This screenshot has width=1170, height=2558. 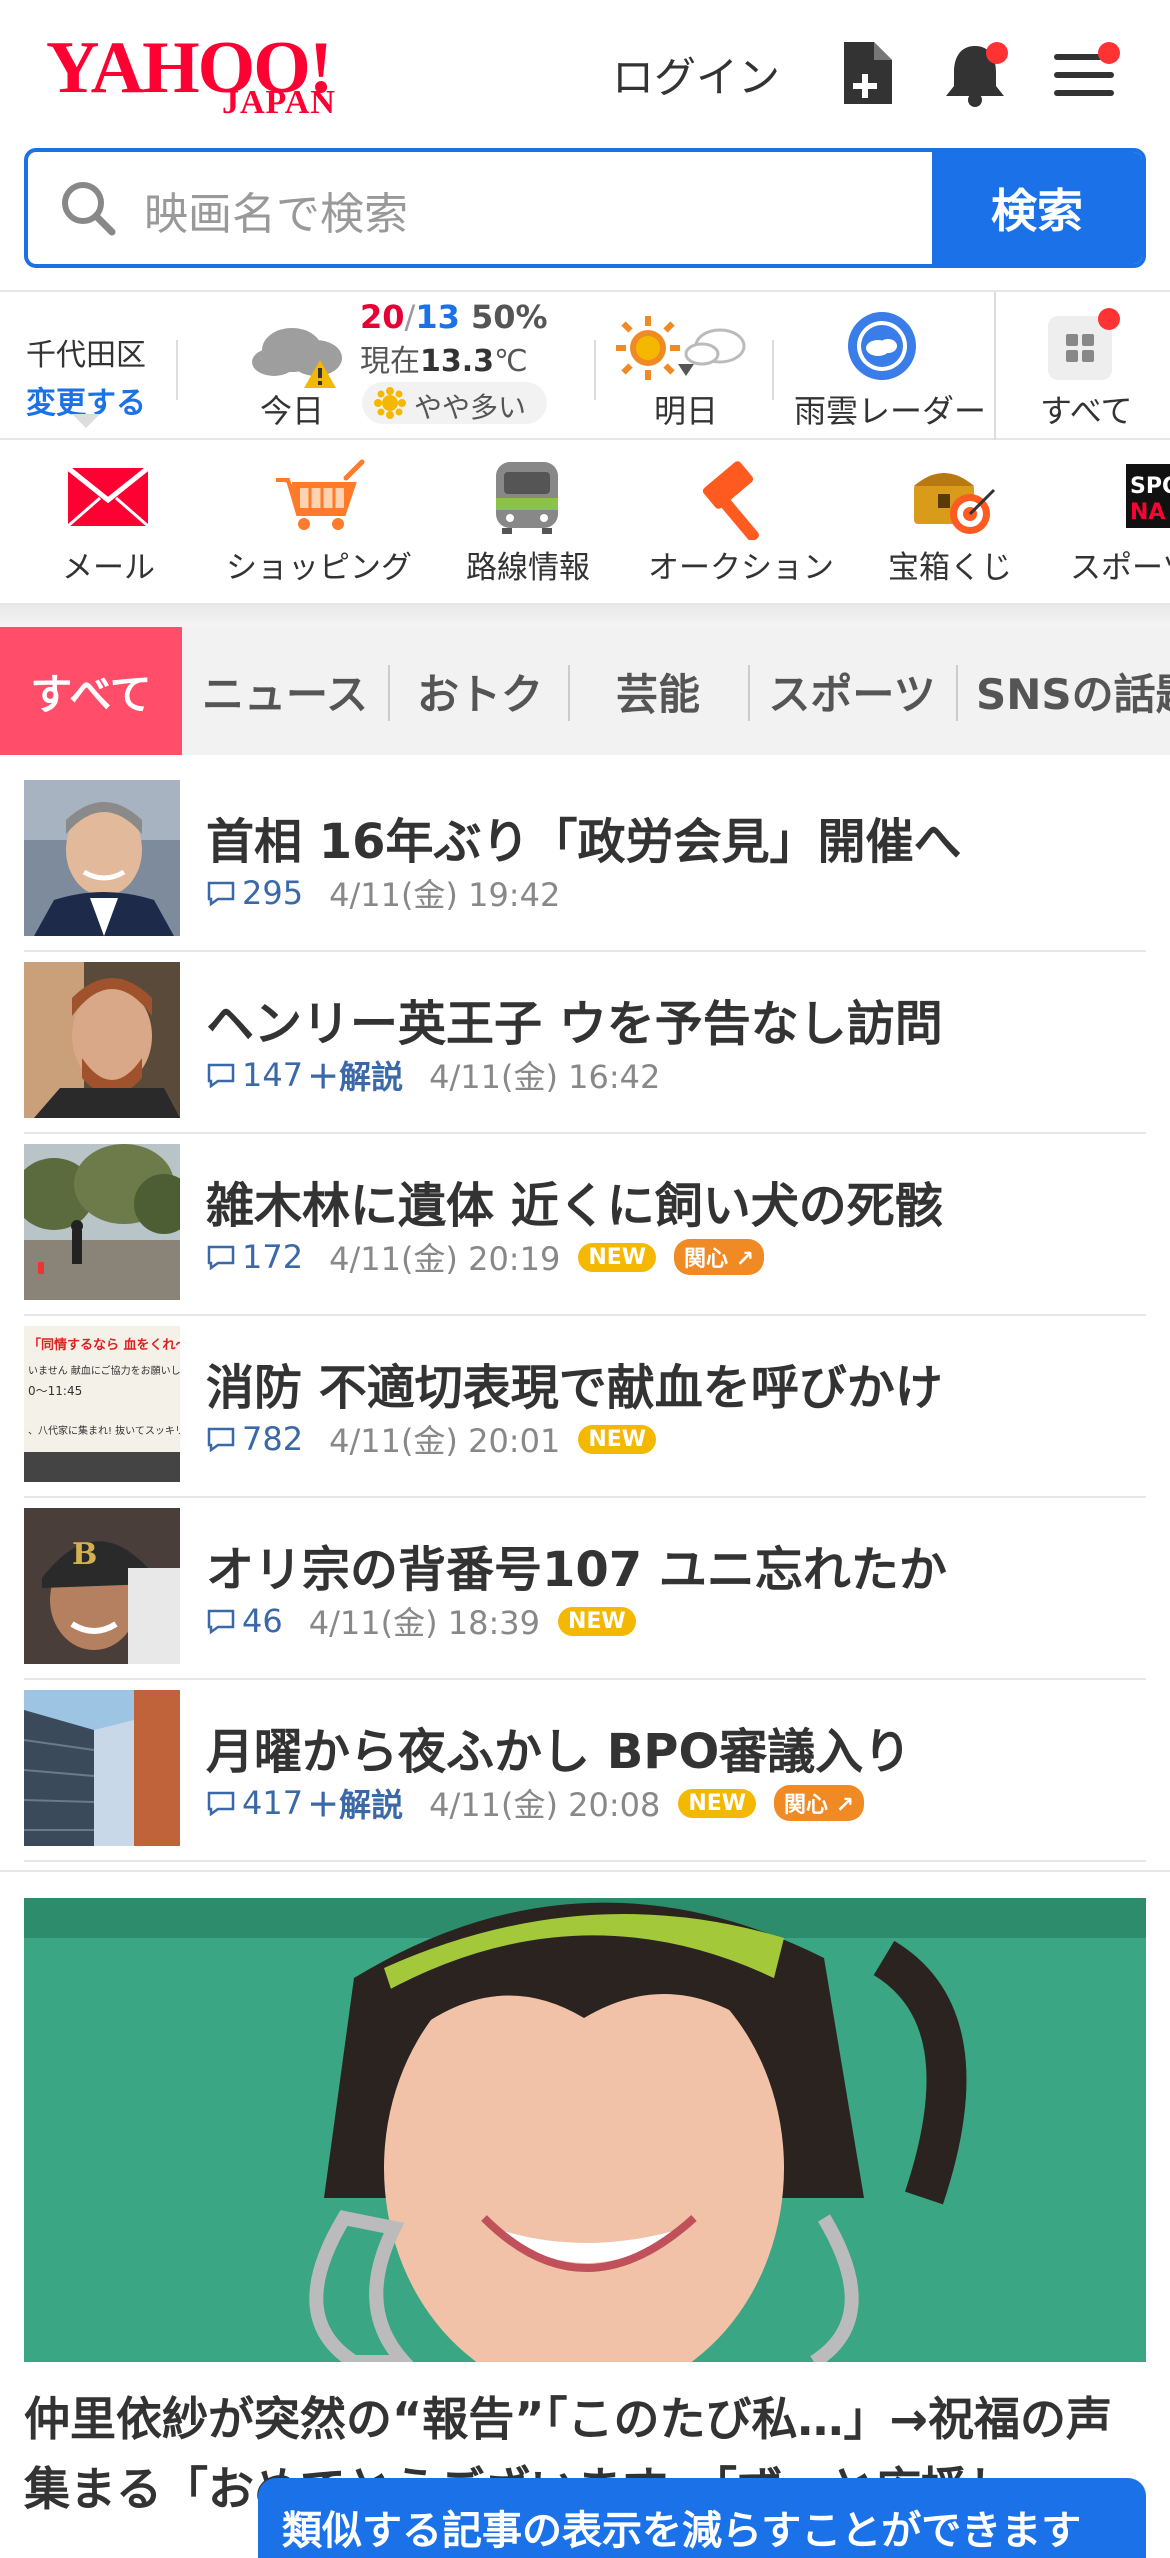 I want to click on comment-count: 782, so click(x=254, y=1439).